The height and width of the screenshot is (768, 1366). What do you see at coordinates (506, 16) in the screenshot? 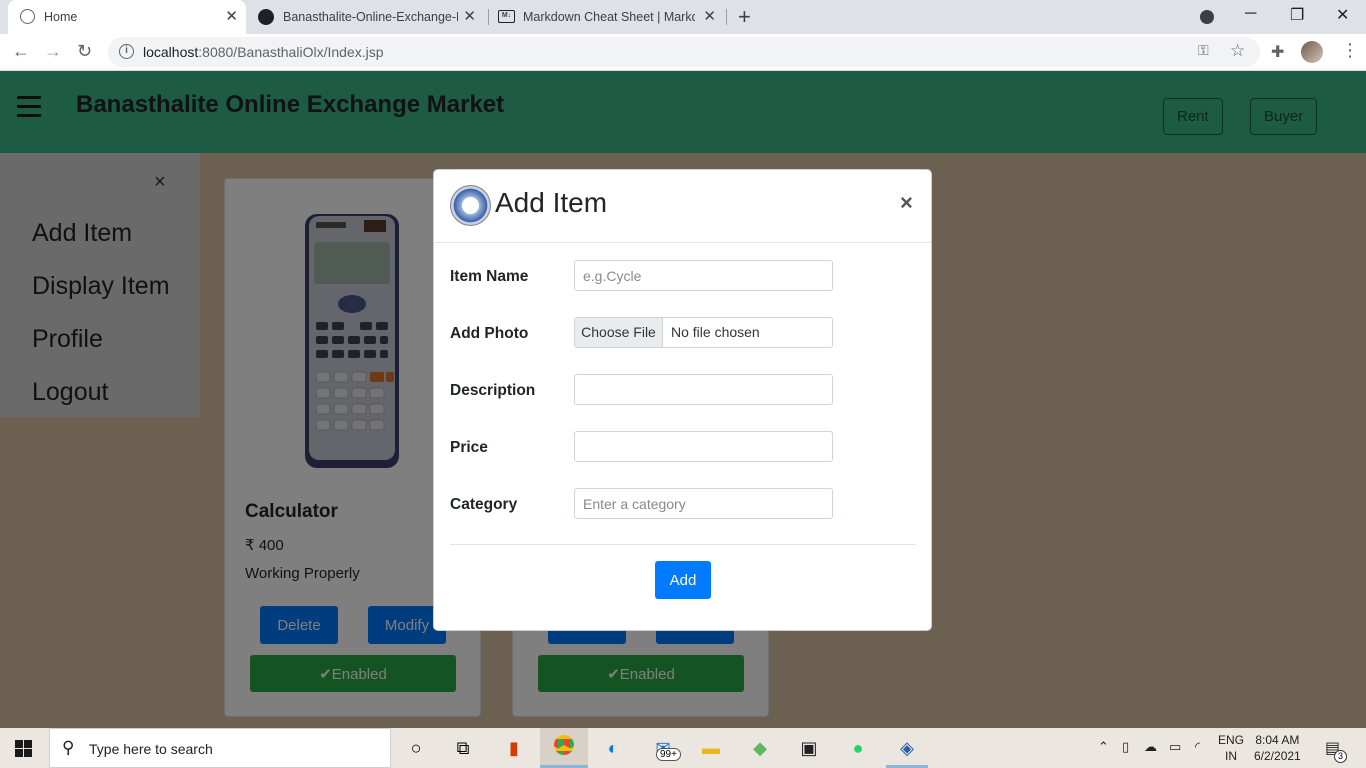
I see `markdown-icon: M↓` at bounding box center [506, 16].